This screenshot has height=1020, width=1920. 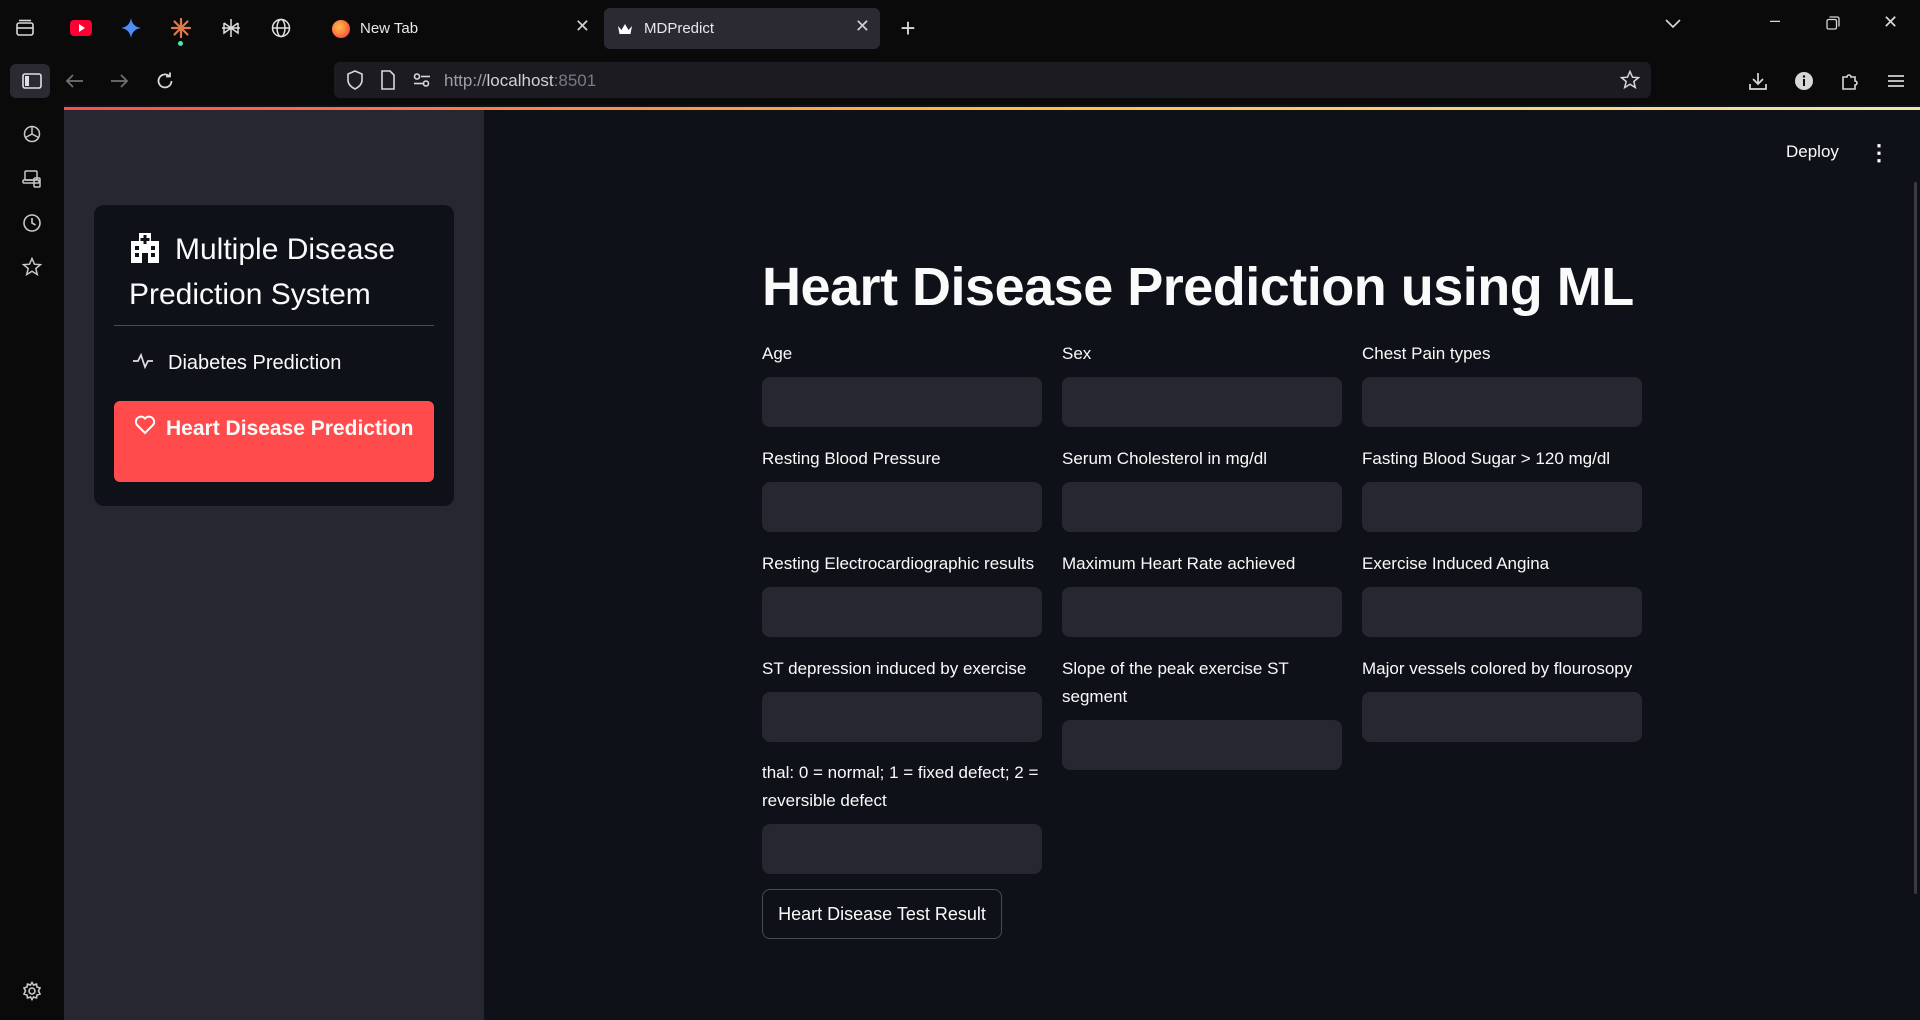 I want to click on gemini-pinned-icon, so click(x=131, y=28).